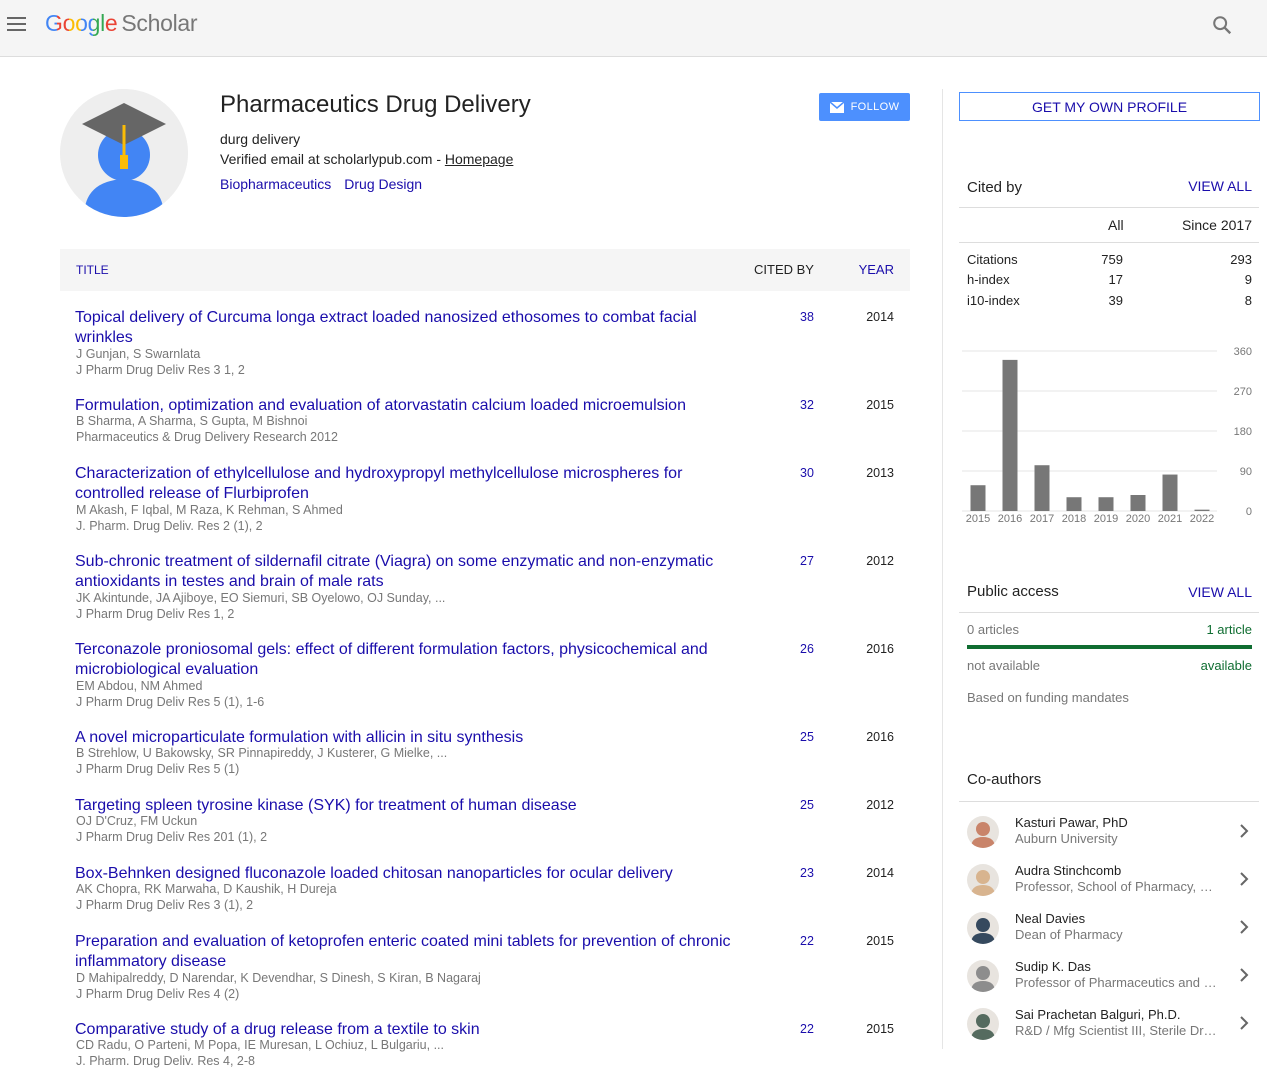 Image resolution: width=1267 pixels, height=1081 pixels. What do you see at coordinates (1248, 300) in the screenshot?
I see `i10-index-since: 8` at bounding box center [1248, 300].